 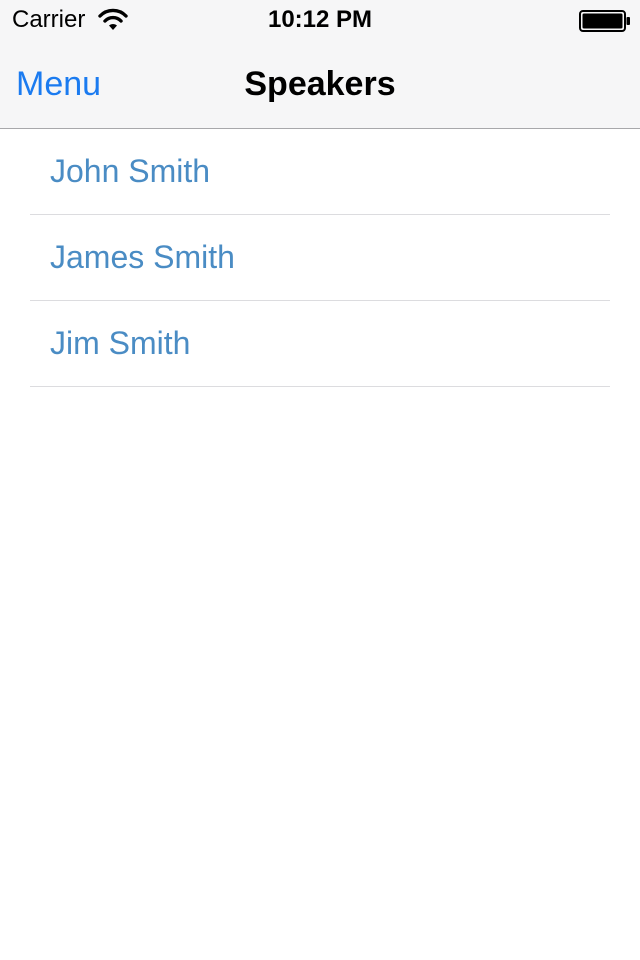 I want to click on top-bar: Carrier 10:12 PM Menu Speakers, so click(x=320, y=64).